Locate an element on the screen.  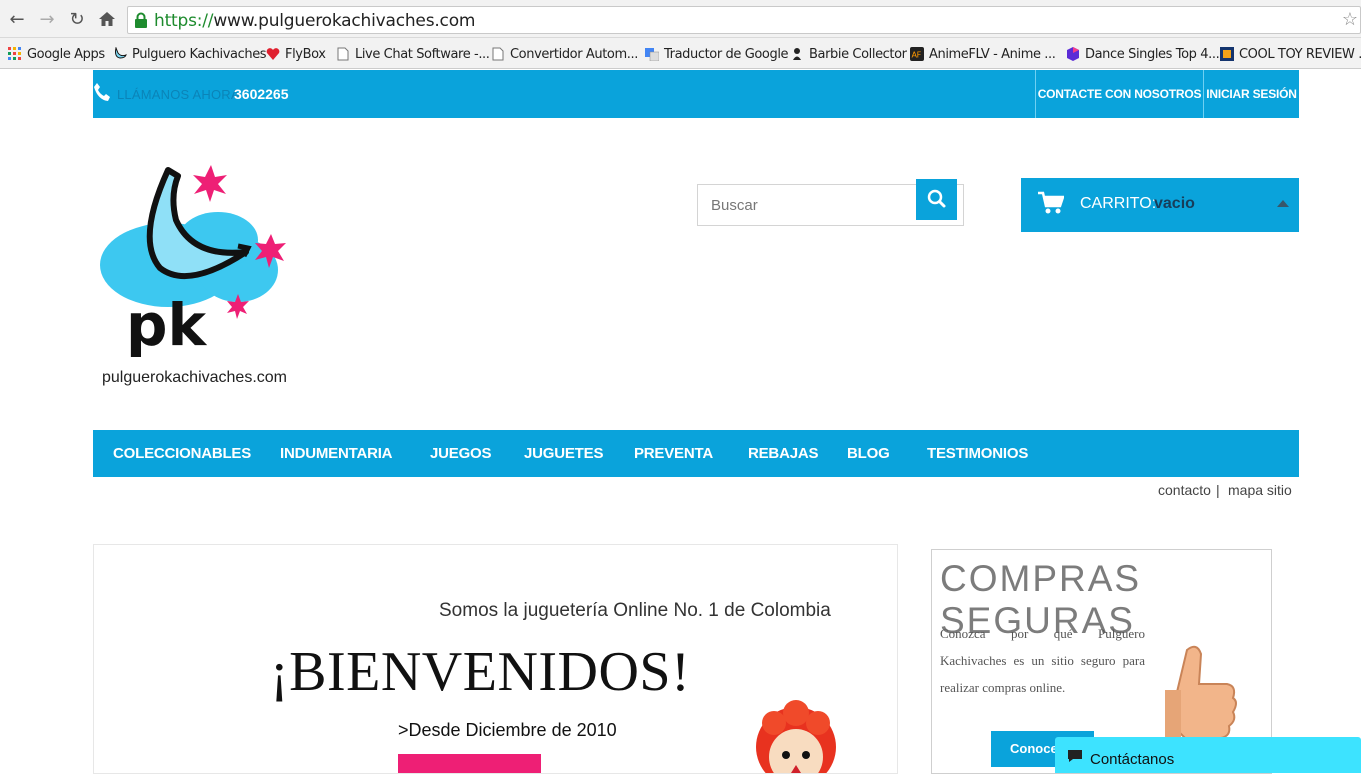
forward-arrow-icon: → is located at coordinates (47, 19).